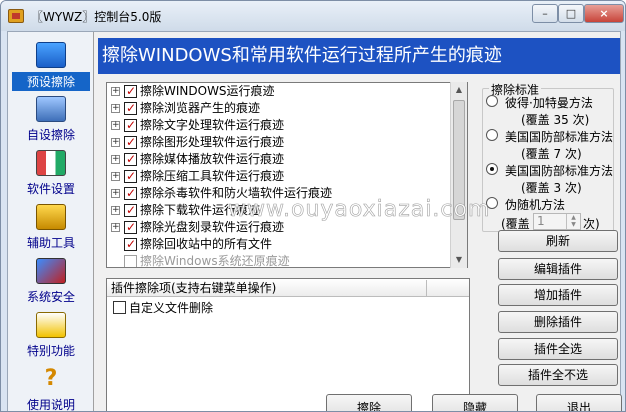 This screenshot has width=626, height=412. I want to click on tree-item-label: 擦除回收站中的所有文件, so click(206, 244).